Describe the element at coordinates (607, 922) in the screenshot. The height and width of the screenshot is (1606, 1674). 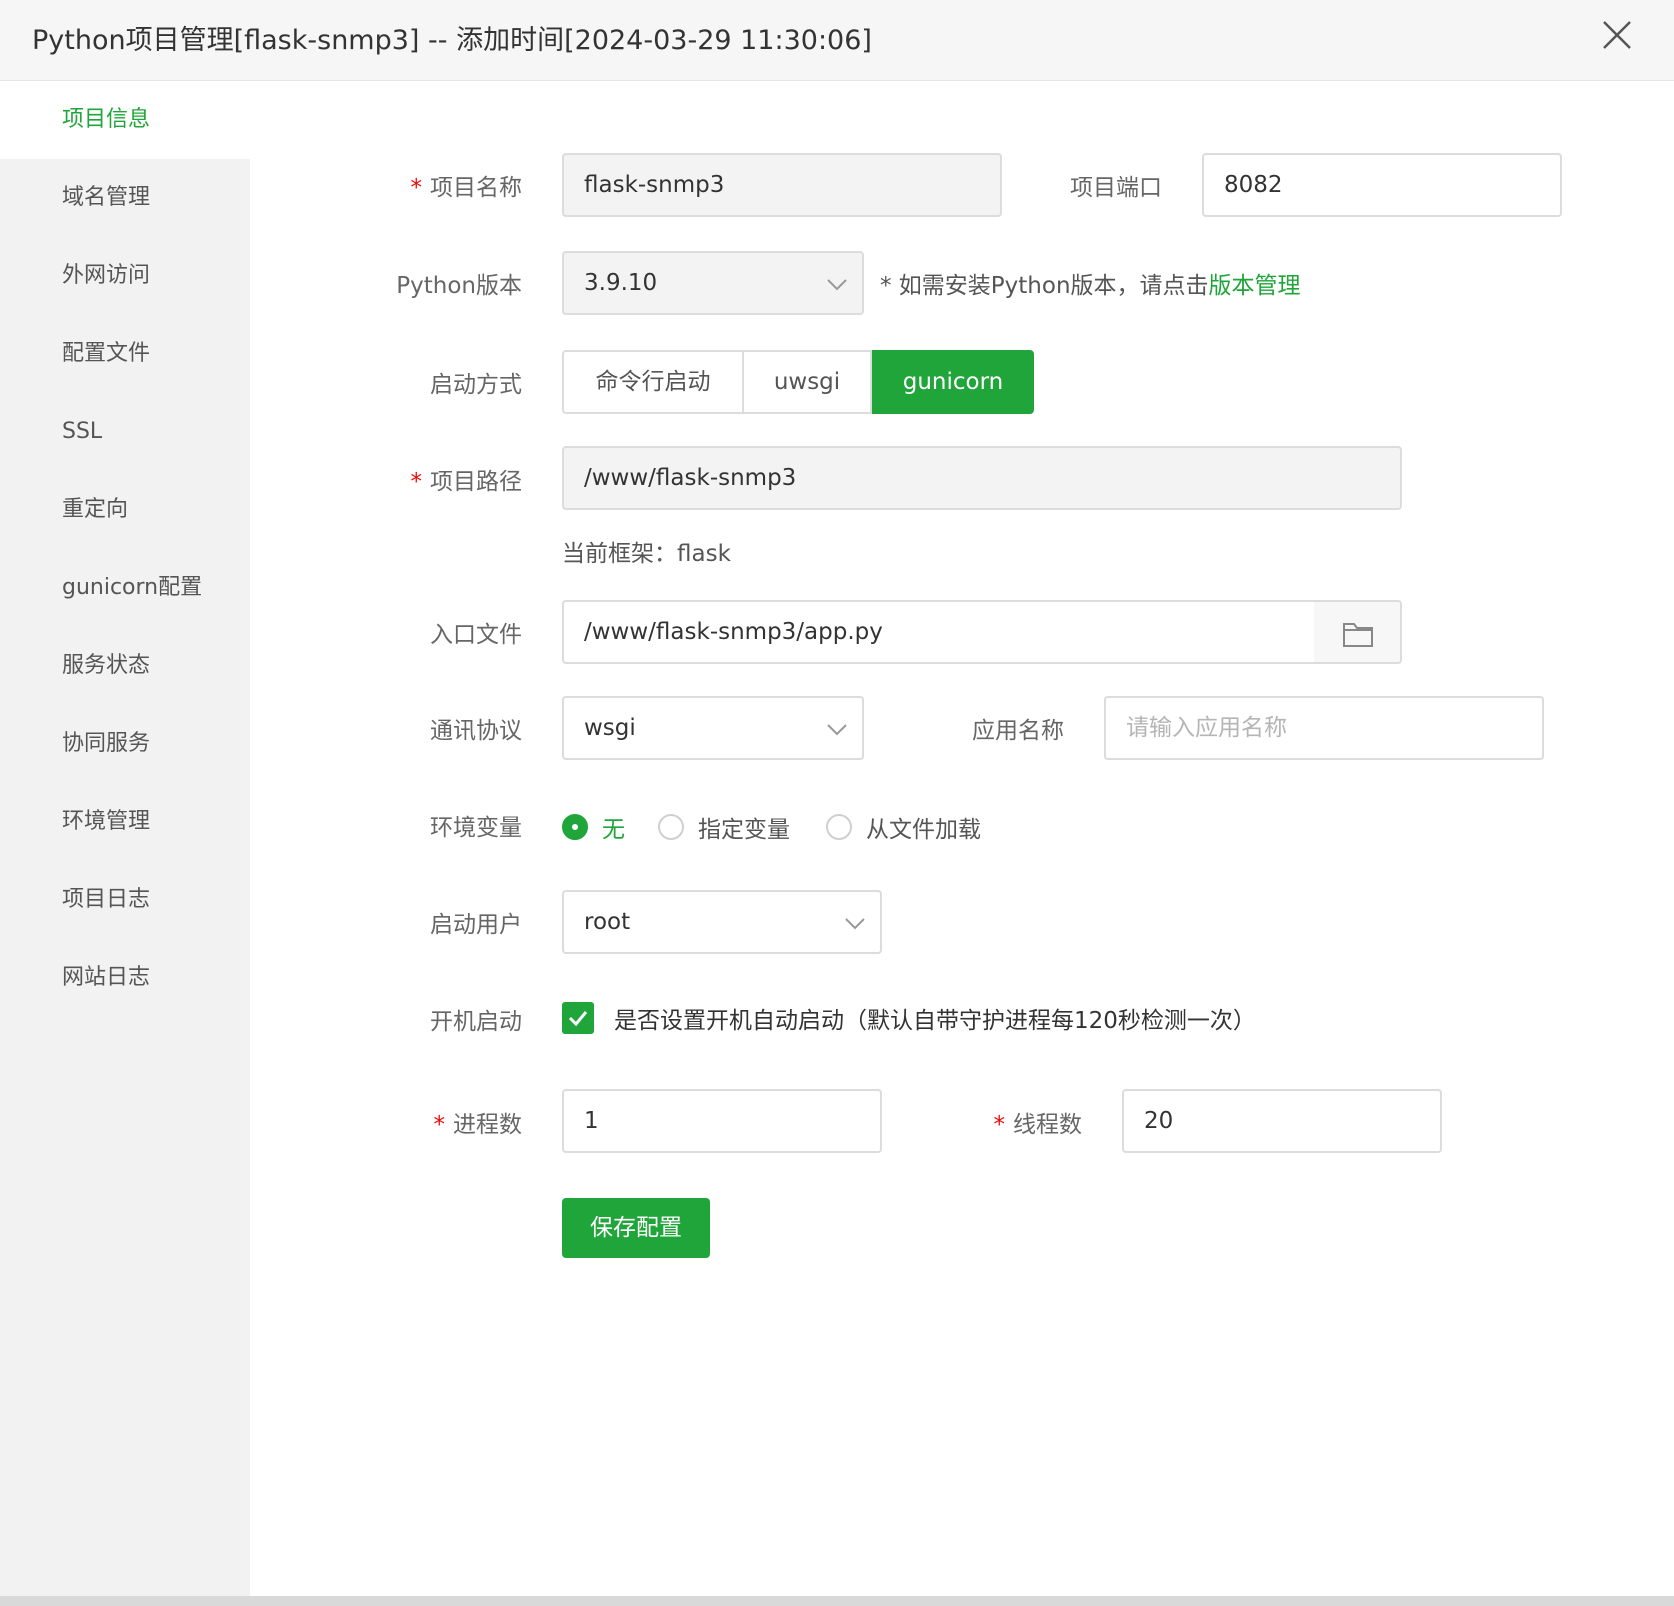
I see `run-user-value: root` at that location.